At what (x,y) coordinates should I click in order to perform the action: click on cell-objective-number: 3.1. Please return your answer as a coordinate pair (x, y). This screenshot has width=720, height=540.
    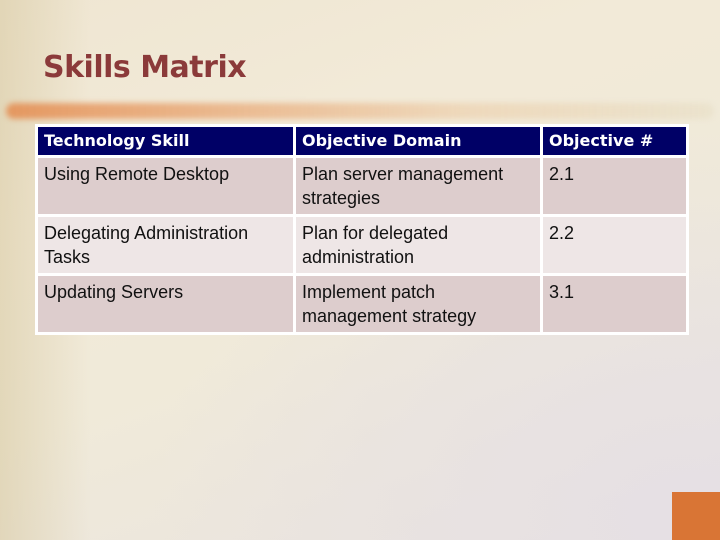
    Looking at the image, I should click on (614, 304).